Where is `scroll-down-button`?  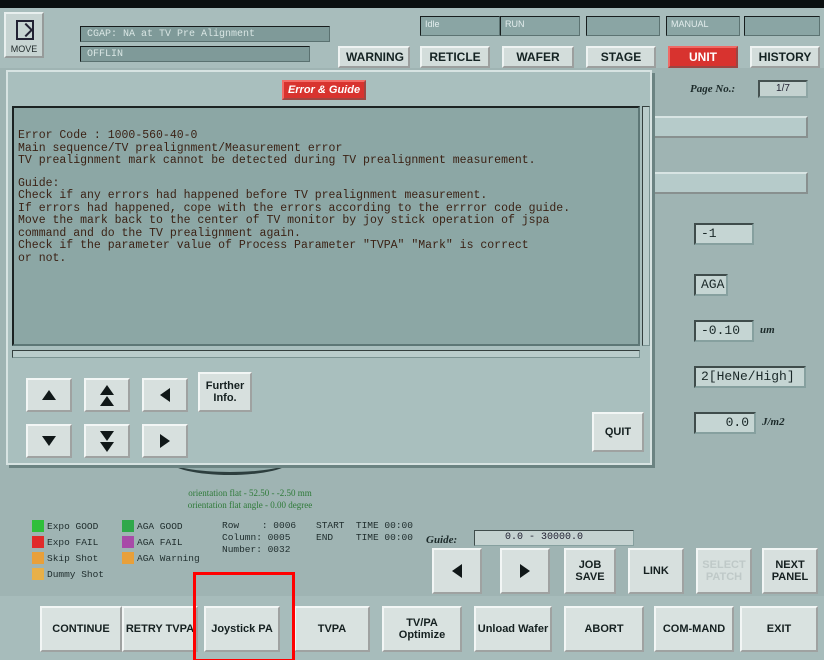
scroll-down-button is located at coordinates (49, 441).